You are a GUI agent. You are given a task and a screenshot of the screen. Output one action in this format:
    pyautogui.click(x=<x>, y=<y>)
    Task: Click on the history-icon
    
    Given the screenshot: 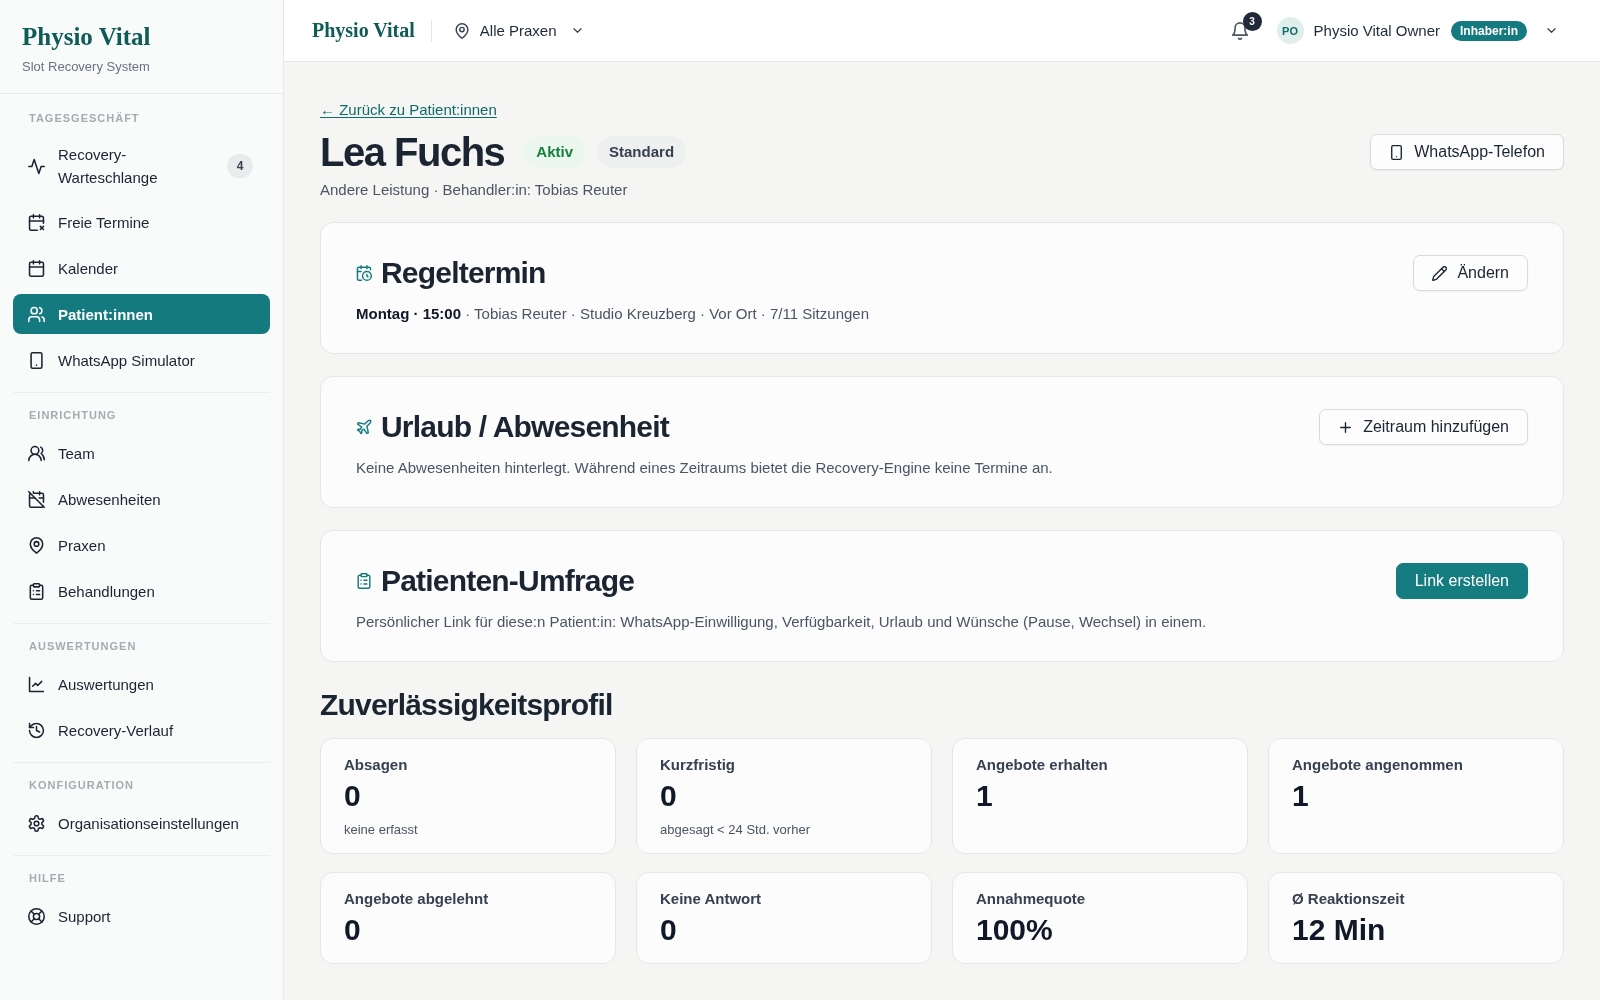 What is the action you would take?
    pyautogui.click(x=36, y=730)
    